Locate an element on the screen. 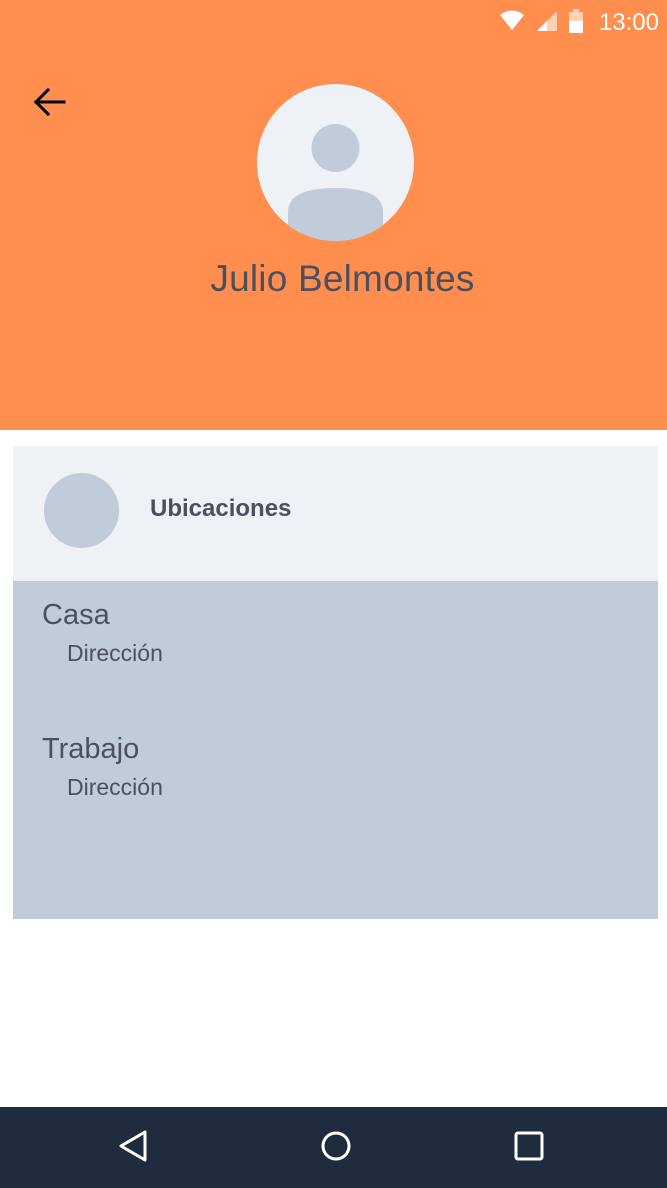  system-nav-bar is located at coordinates (333, 1147).